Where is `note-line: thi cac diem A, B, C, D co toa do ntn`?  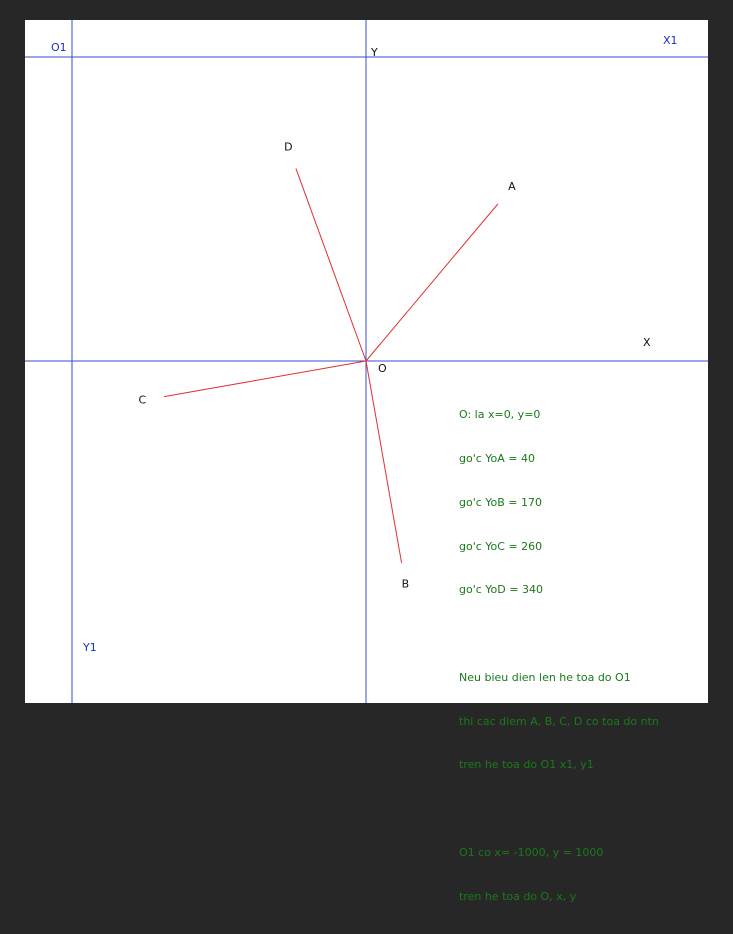 note-line: thi cac diem A, B, C, D co toa do ntn is located at coordinates (559, 721).